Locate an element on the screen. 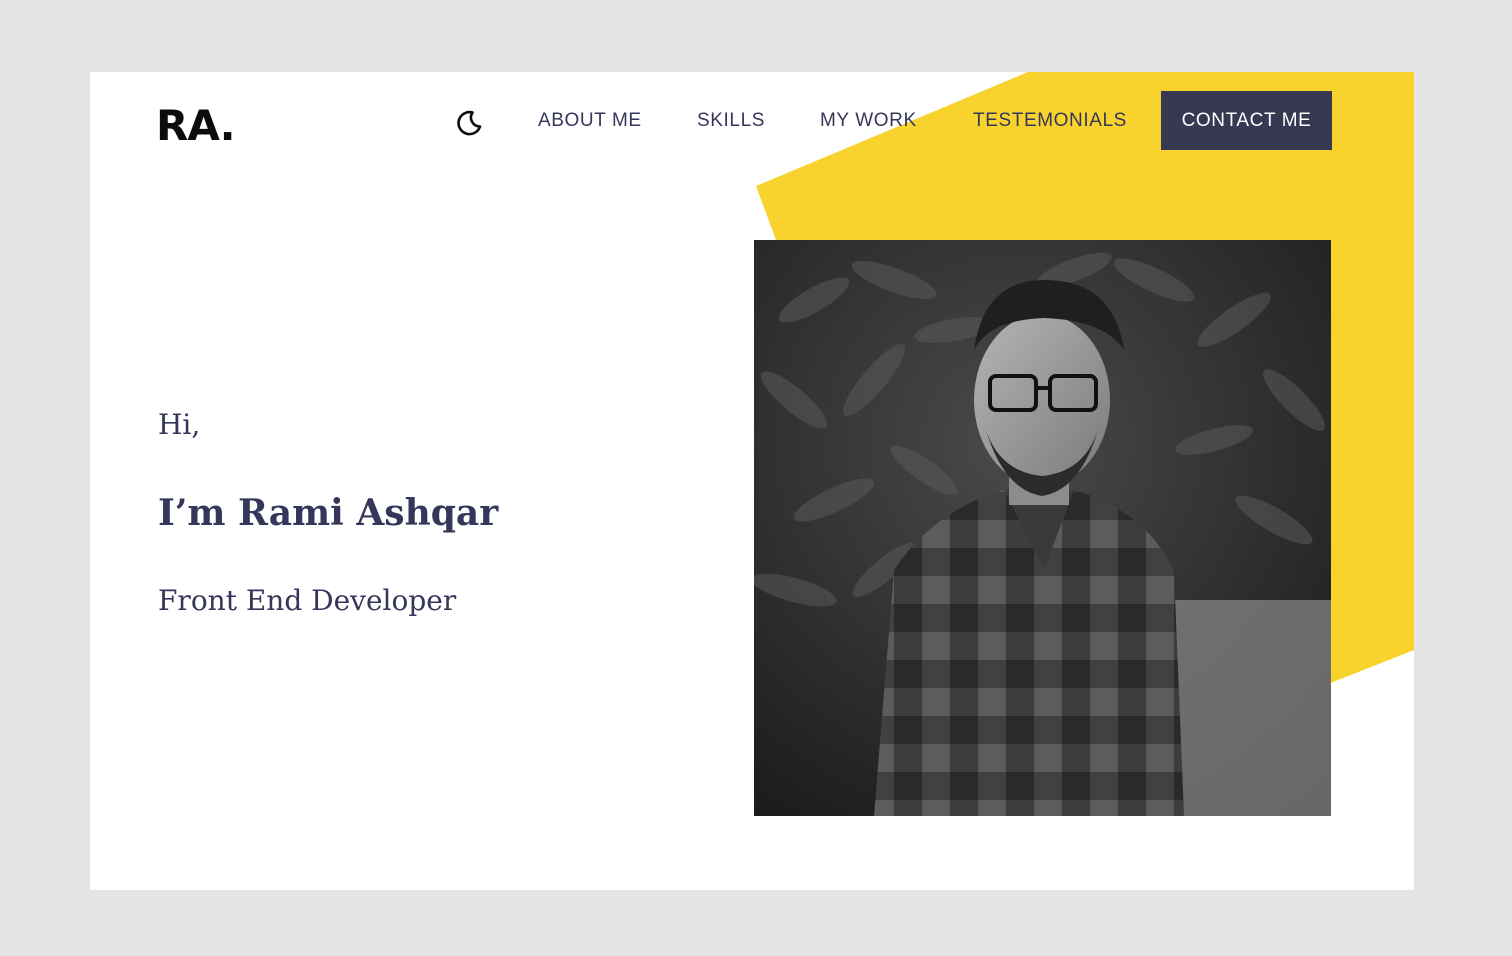 The height and width of the screenshot is (956, 1512). contact-me-button: CONTACT ME is located at coordinates (1246, 120).